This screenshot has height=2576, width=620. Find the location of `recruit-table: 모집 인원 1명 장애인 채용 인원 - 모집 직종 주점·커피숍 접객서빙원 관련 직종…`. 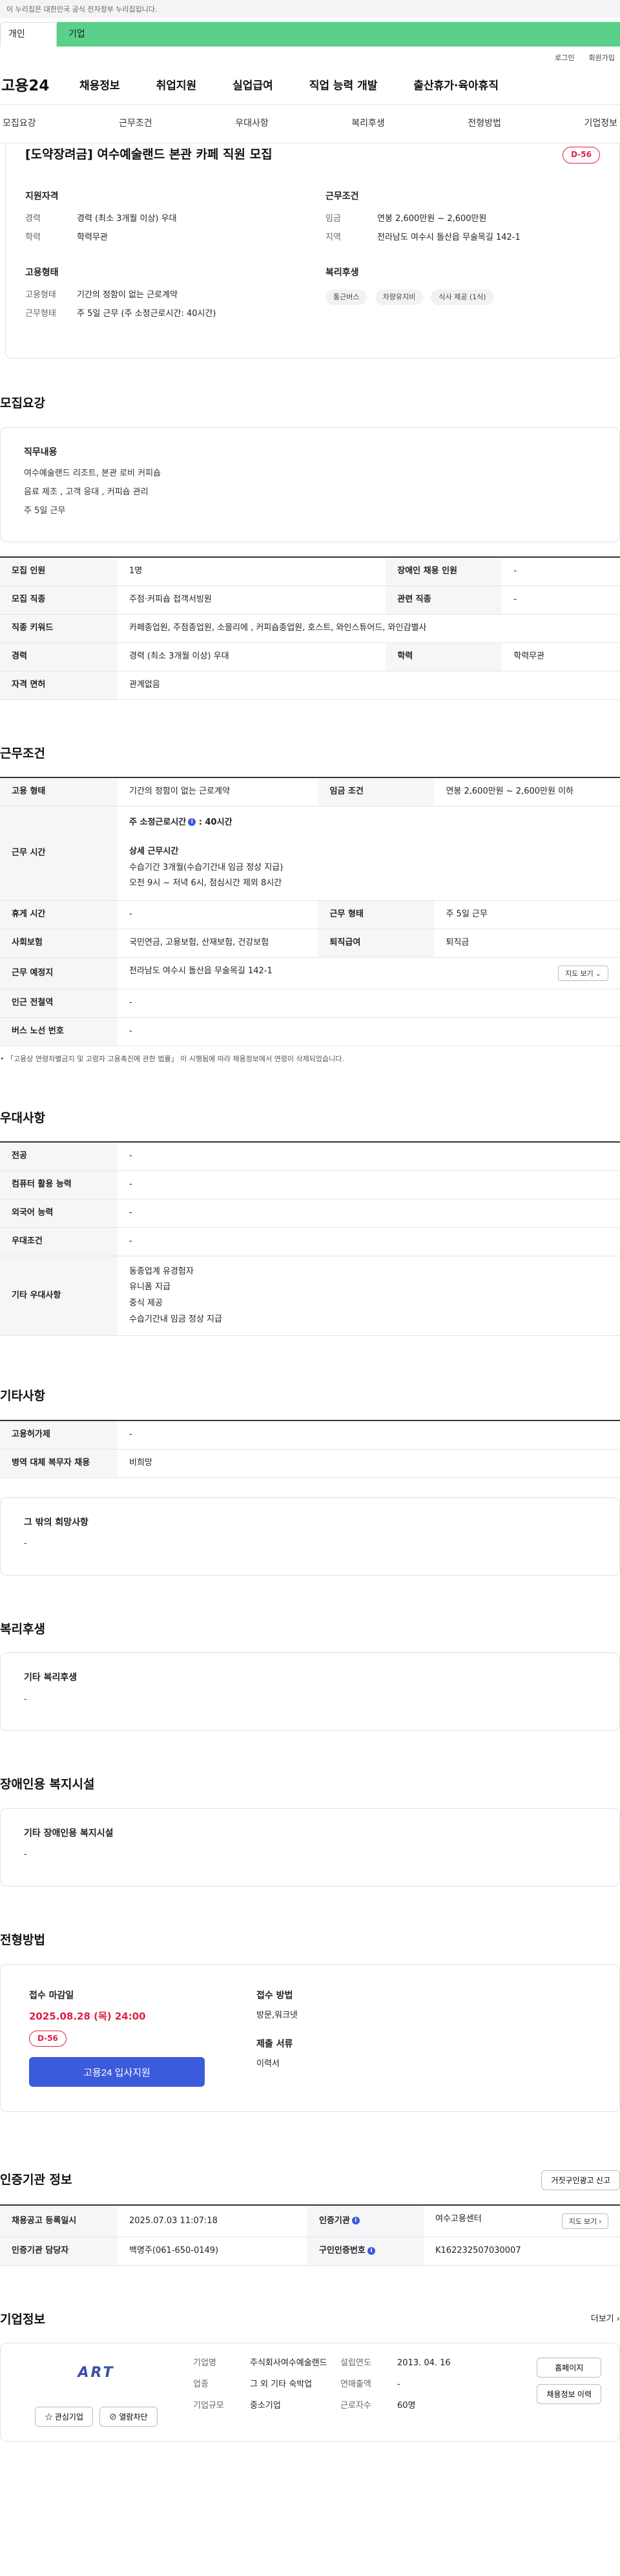

recruit-table: 모집 인원 1명 장애인 채용 인원 - 모집 직종 주점·커피숍 접객서빙원 관련 직종… is located at coordinates (310, 628).